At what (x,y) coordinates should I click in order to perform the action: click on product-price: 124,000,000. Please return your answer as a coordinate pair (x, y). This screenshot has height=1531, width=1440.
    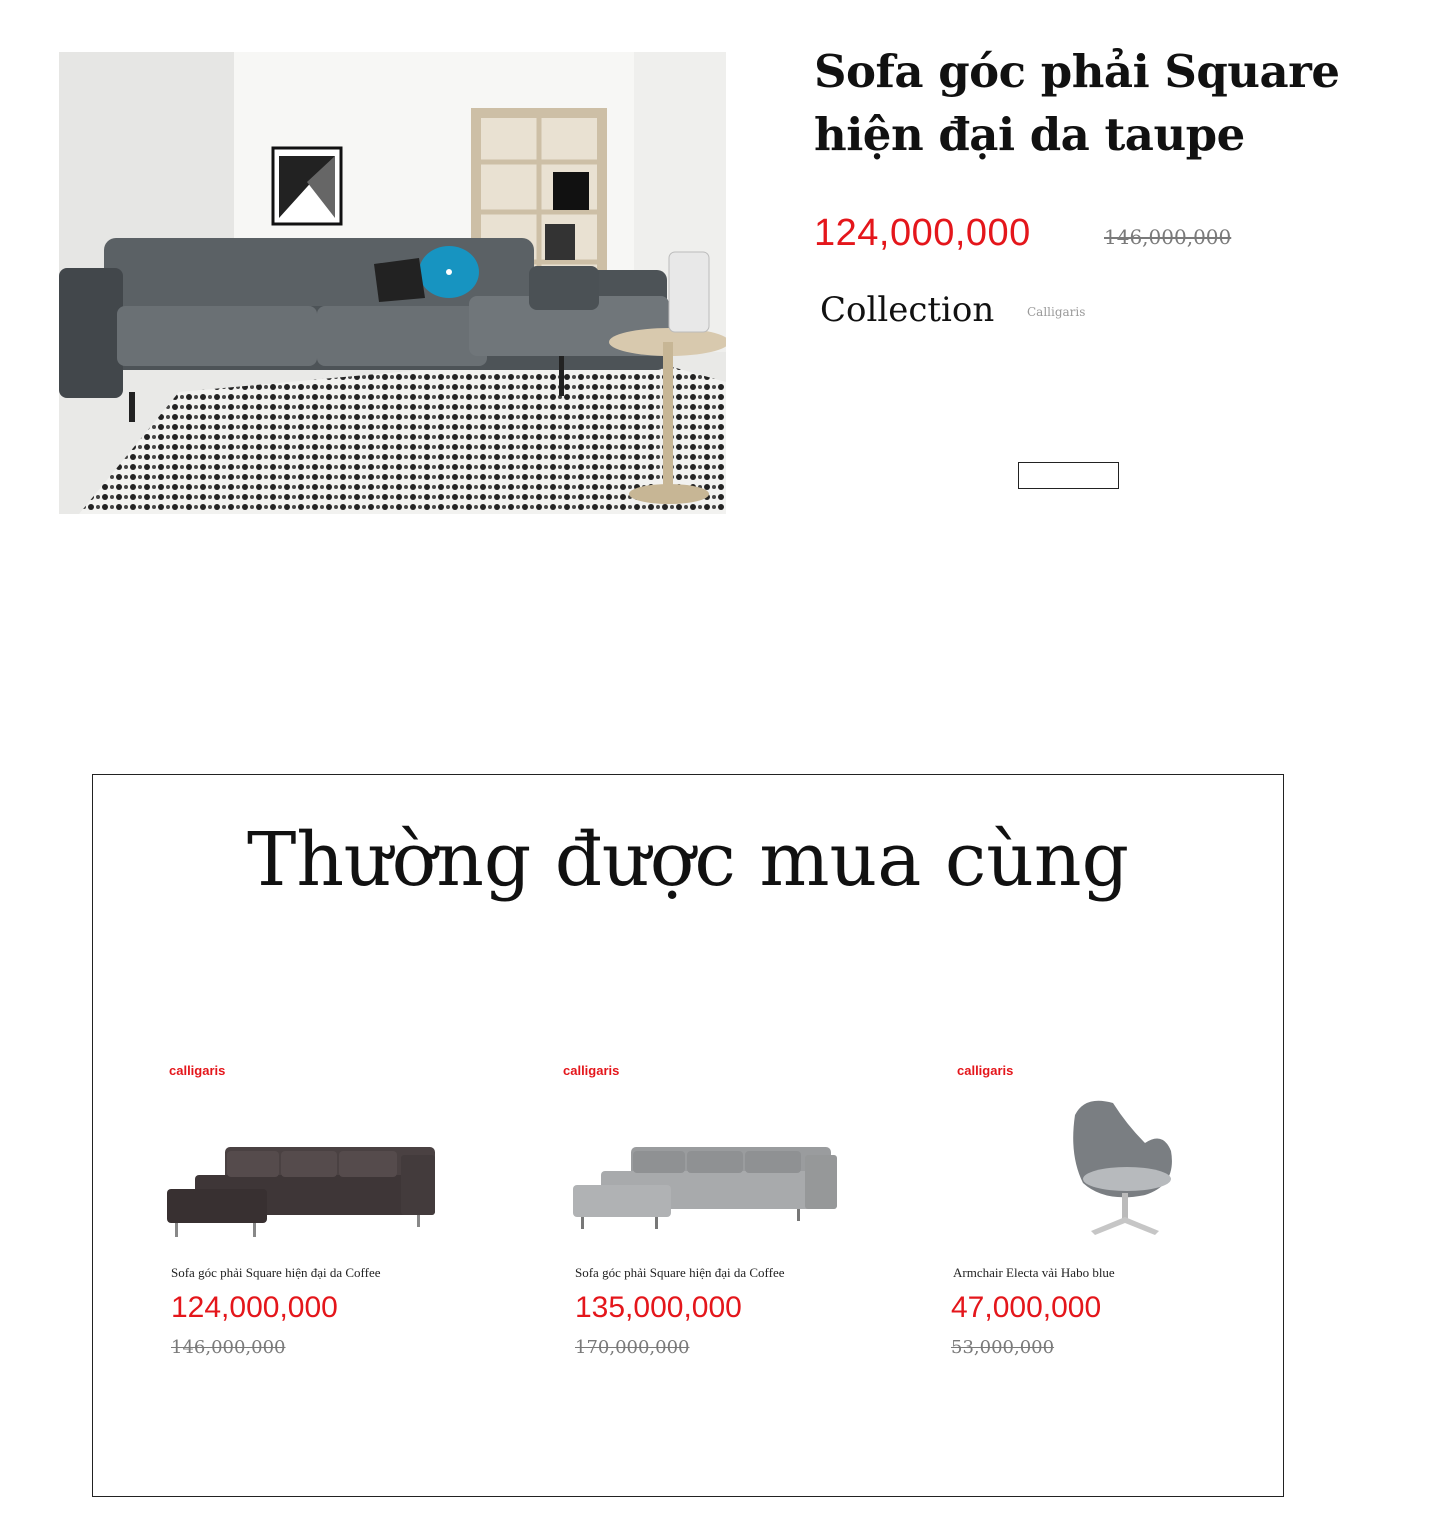
    Looking at the image, I should click on (922, 233).